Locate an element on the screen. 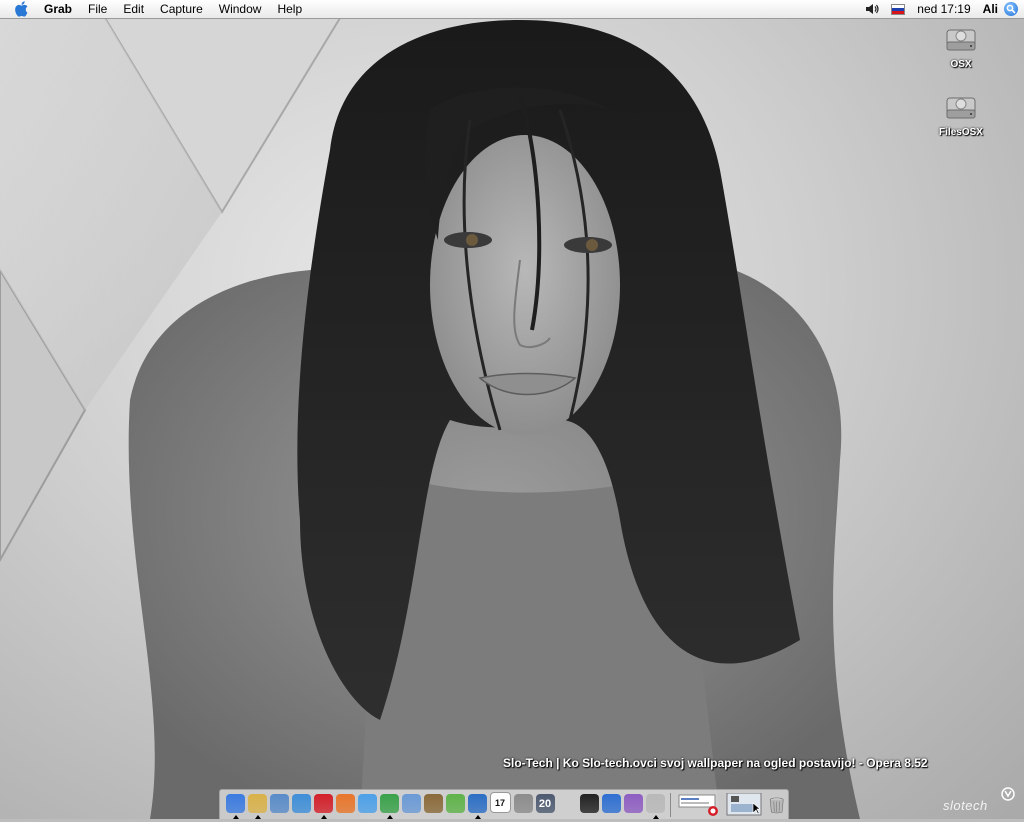 This screenshot has height=822, width=1024. menu-user: Ali is located at coordinates (990, 9).